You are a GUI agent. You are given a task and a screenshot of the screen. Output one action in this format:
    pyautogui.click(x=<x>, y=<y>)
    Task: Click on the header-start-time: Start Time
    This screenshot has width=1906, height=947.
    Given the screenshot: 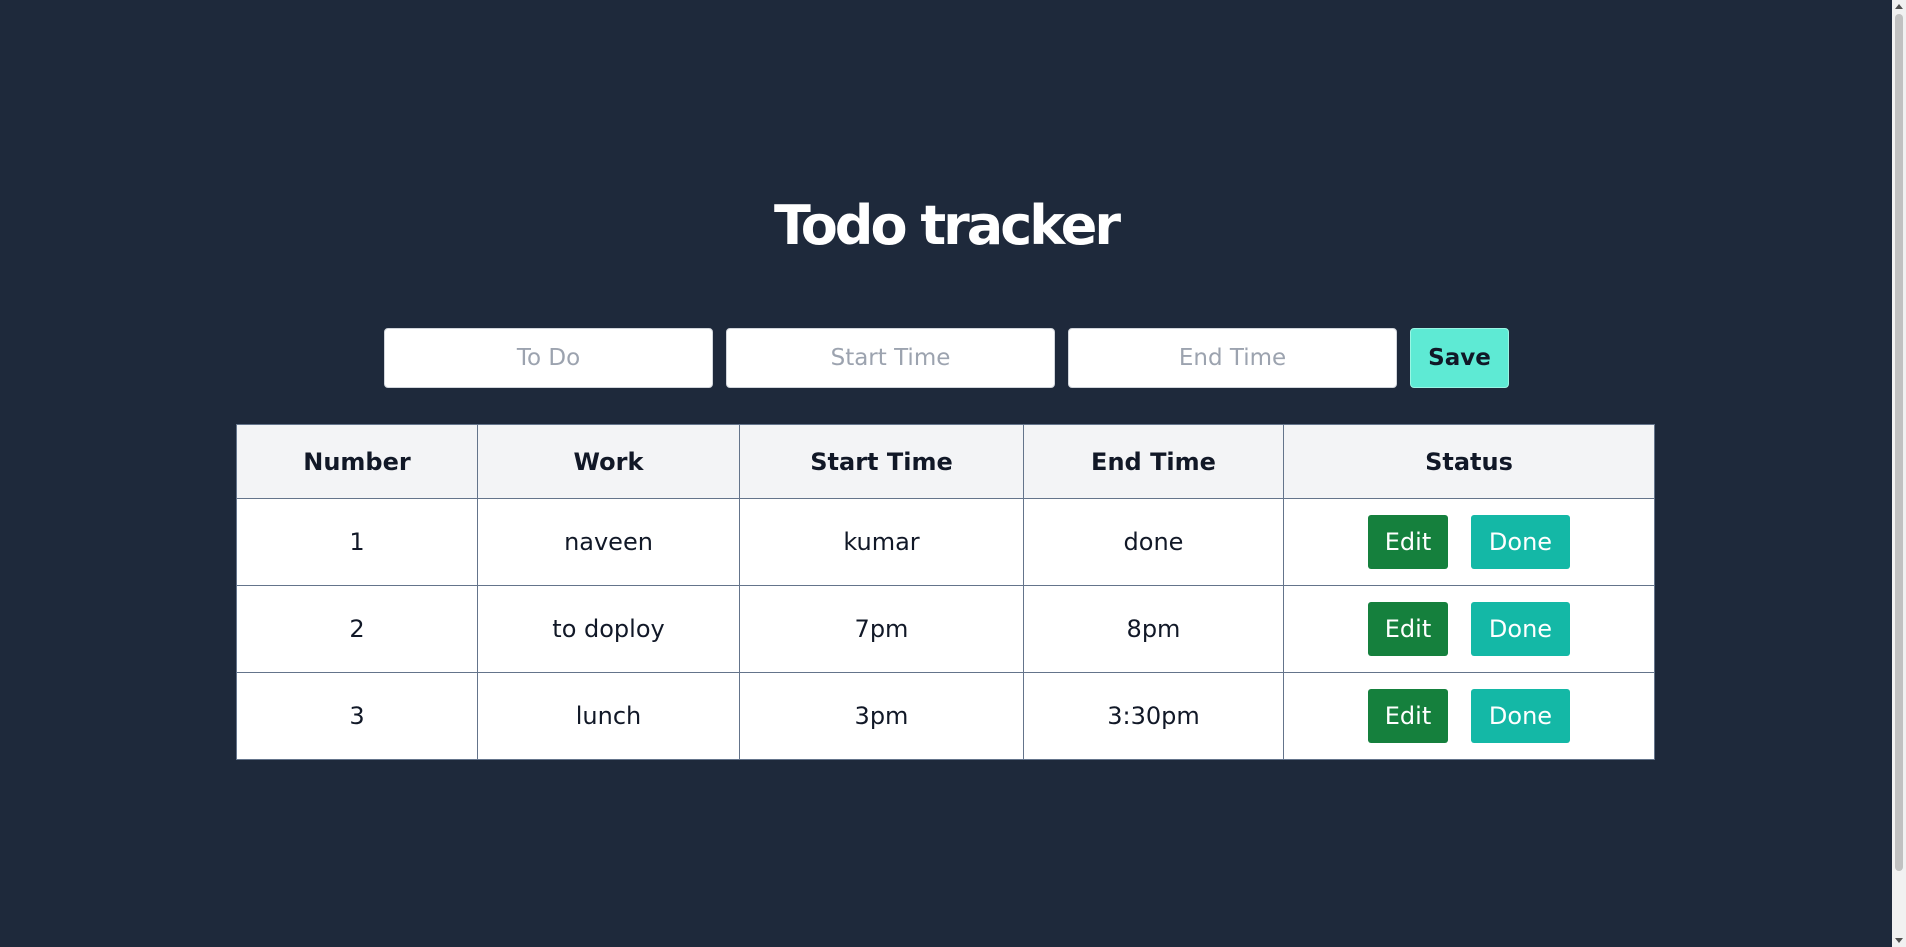 What is the action you would take?
    pyautogui.click(x=881, y=461)
    